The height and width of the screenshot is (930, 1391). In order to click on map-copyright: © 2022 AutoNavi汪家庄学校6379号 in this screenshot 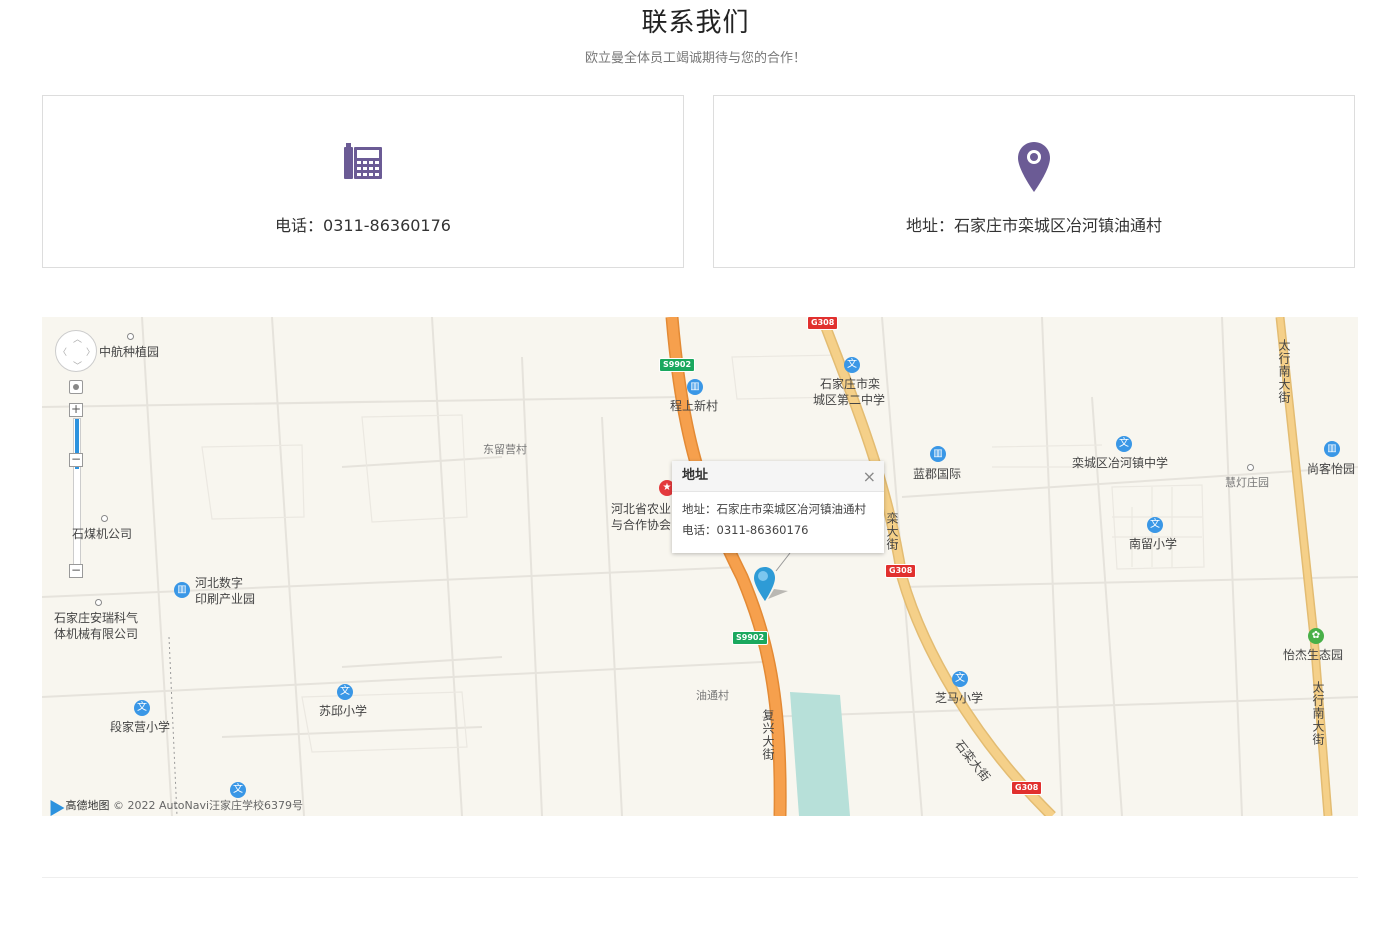, I will do `click(208, 805)`.